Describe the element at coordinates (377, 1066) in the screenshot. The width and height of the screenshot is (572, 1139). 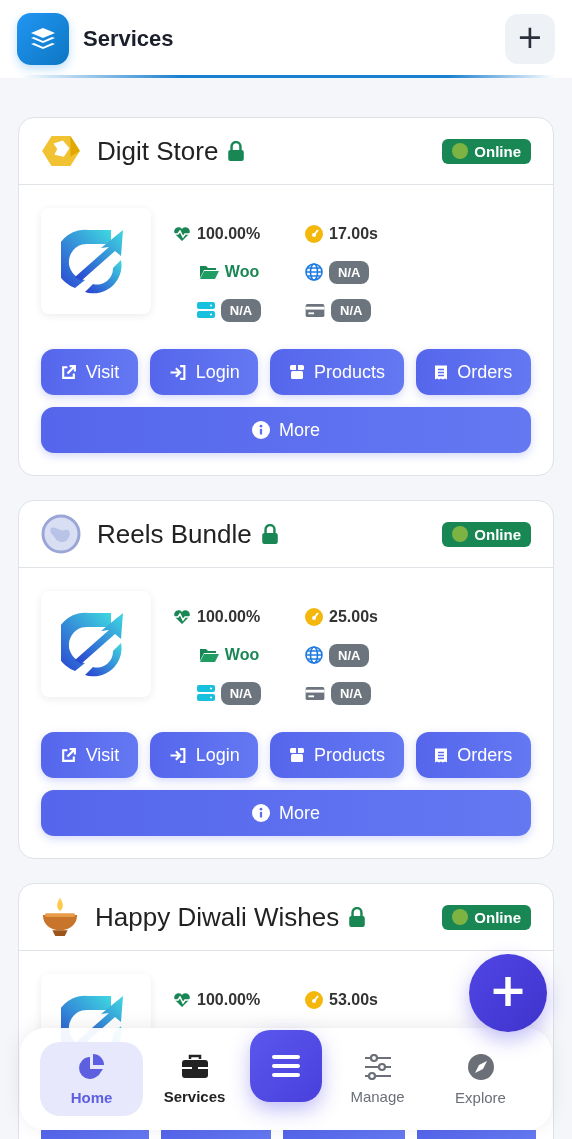
I see `sliders-icon` at that location.